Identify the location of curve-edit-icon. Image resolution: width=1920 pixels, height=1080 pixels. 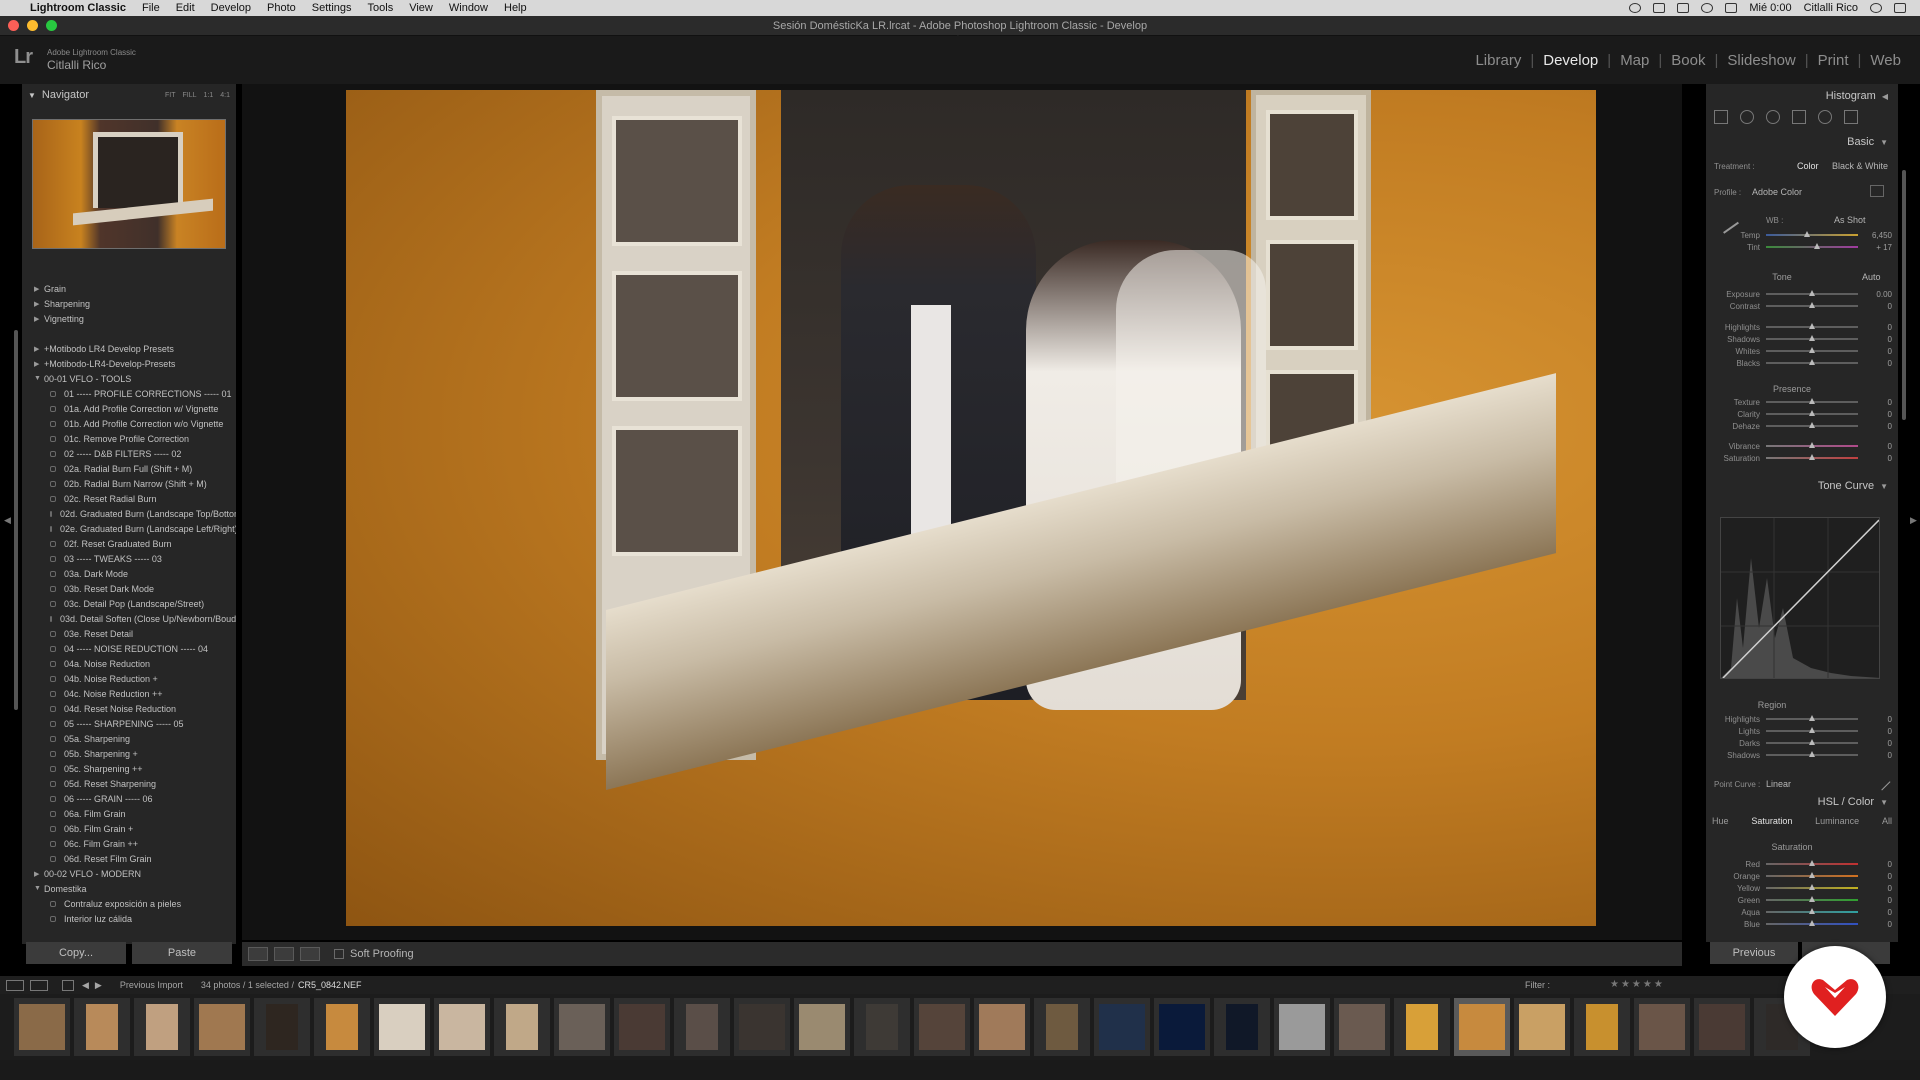
(1882, 782).